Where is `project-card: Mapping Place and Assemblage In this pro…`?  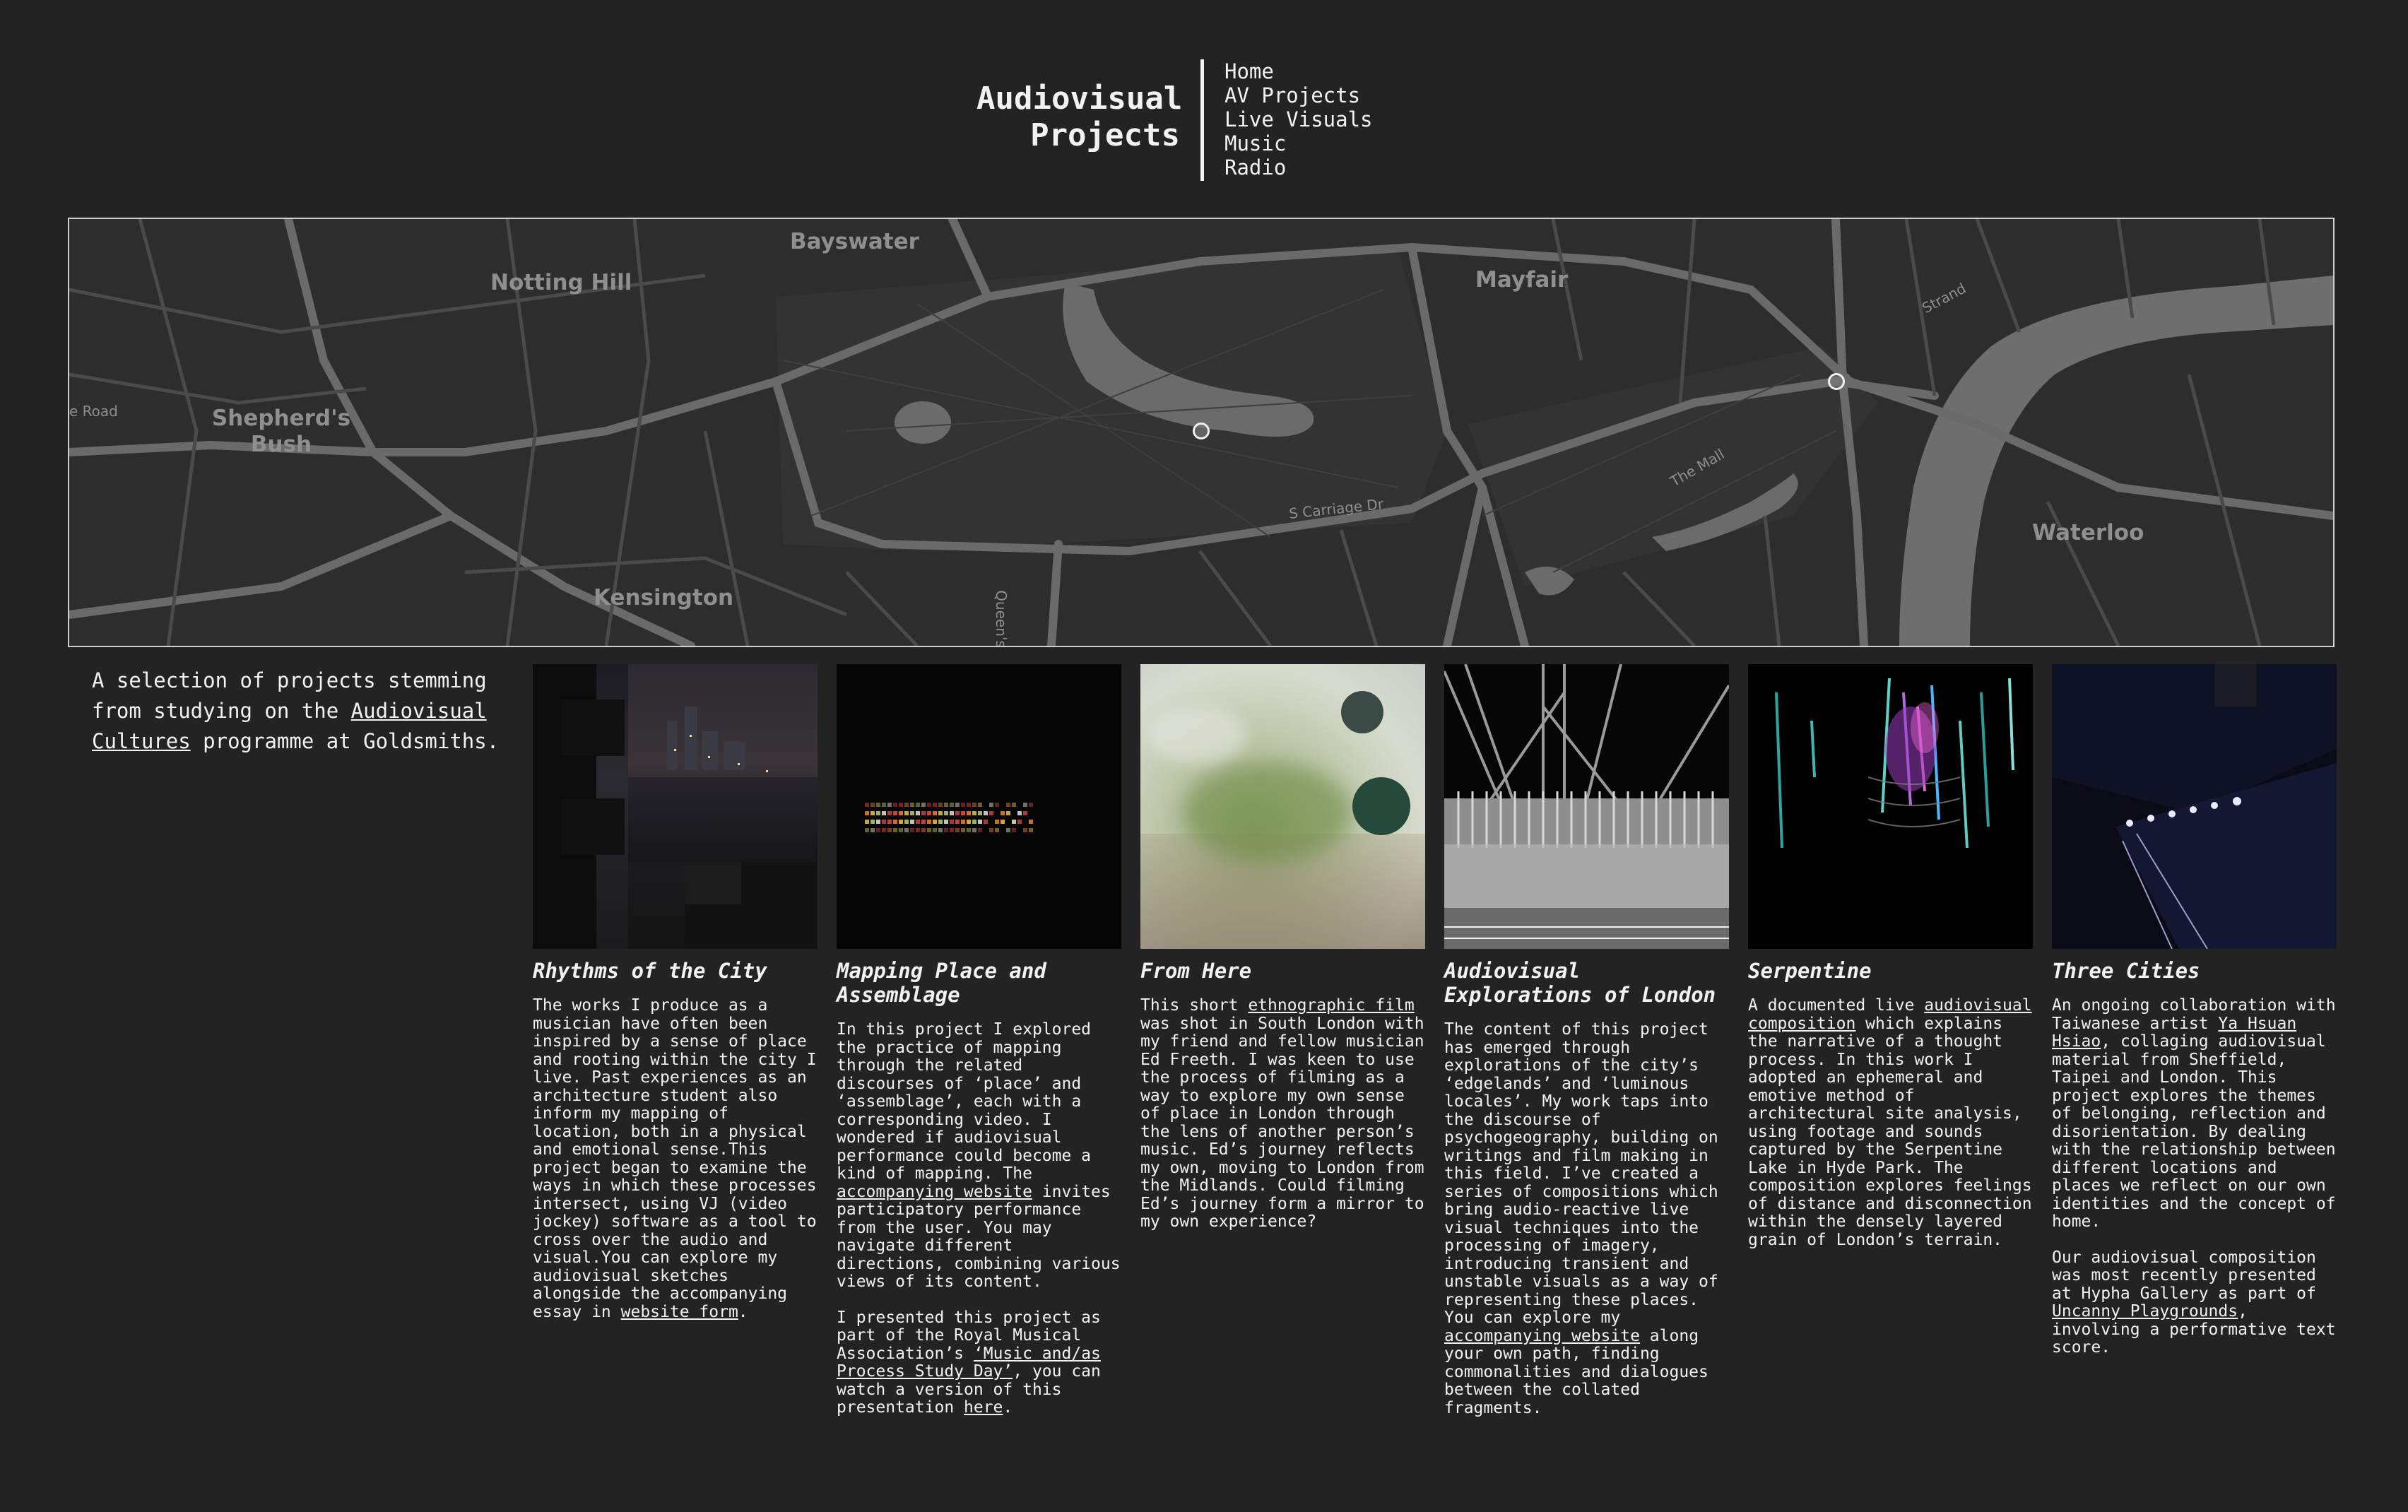
project-card: Mapping Place and Assemblage In this pro… is located at coordinates (979, 1049).